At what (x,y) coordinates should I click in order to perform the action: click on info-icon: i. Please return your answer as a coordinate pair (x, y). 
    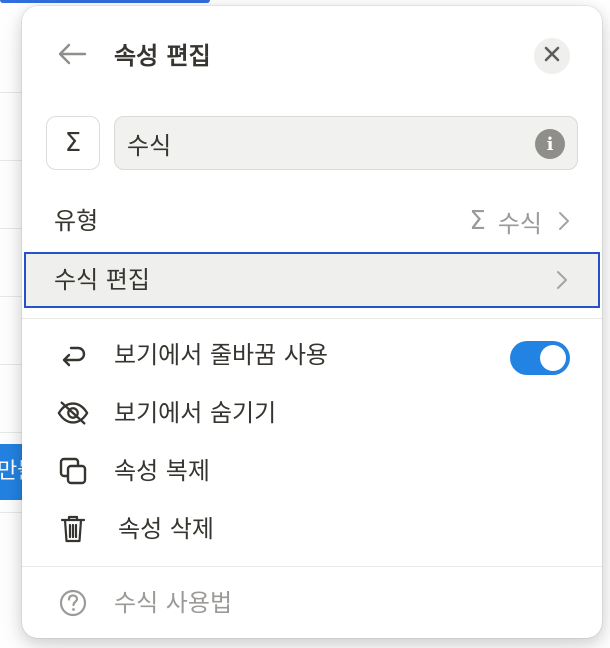
    Looking at the image, I should click on (550, 144).